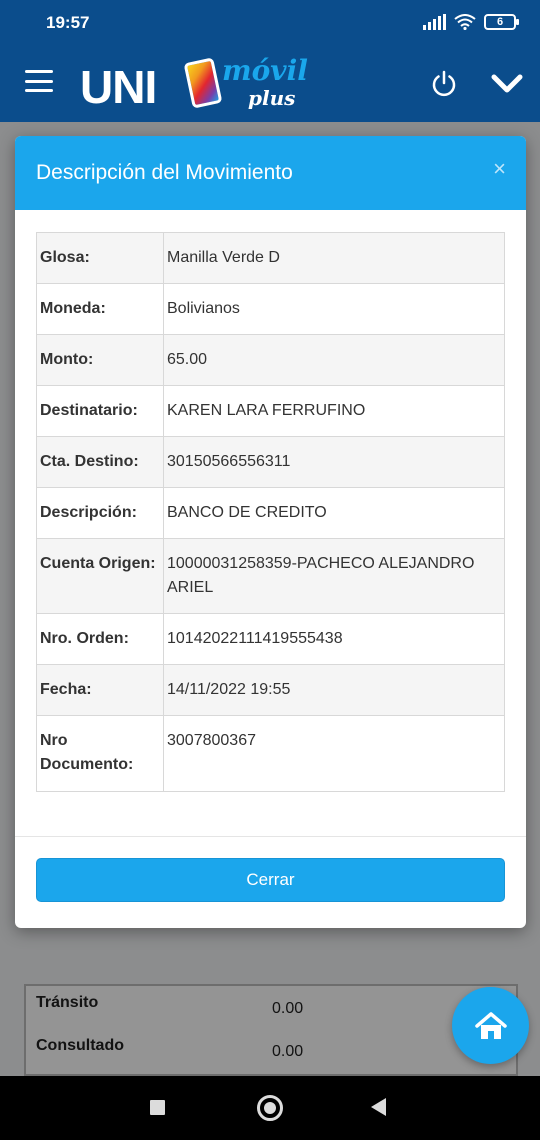 This screenshot has height=1140, width=540. What do you see at coordinates (507, 84) in the screenshot?
I see `chevron-down-icon` at bounding box center [507, 84].